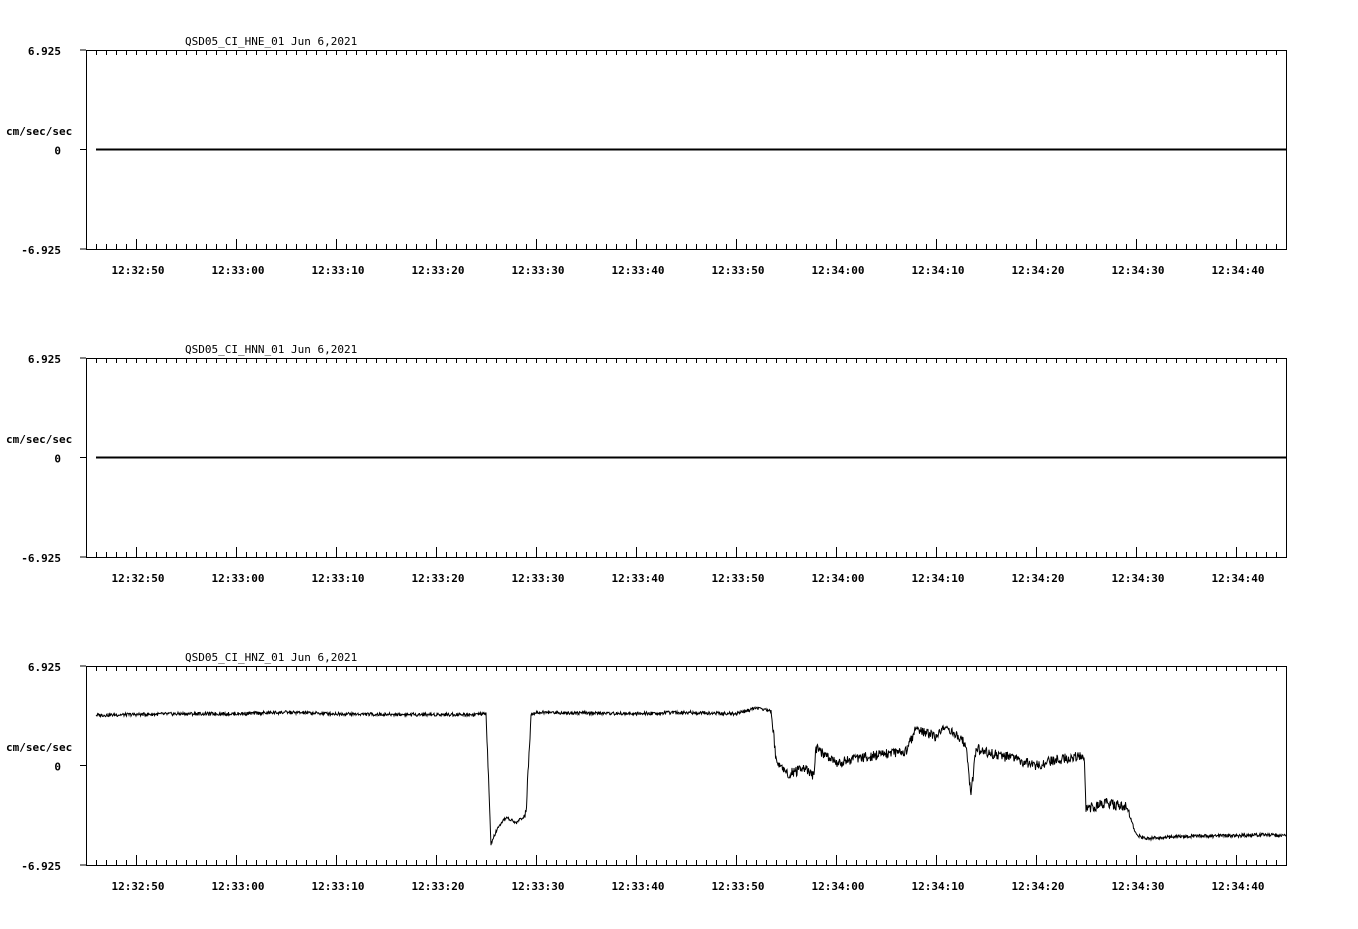 This screenshot has height=929, width=1358. I want to click on chart-title: QSD05_CI_HNN_01 Jun 6,2021, so click(271, 349).